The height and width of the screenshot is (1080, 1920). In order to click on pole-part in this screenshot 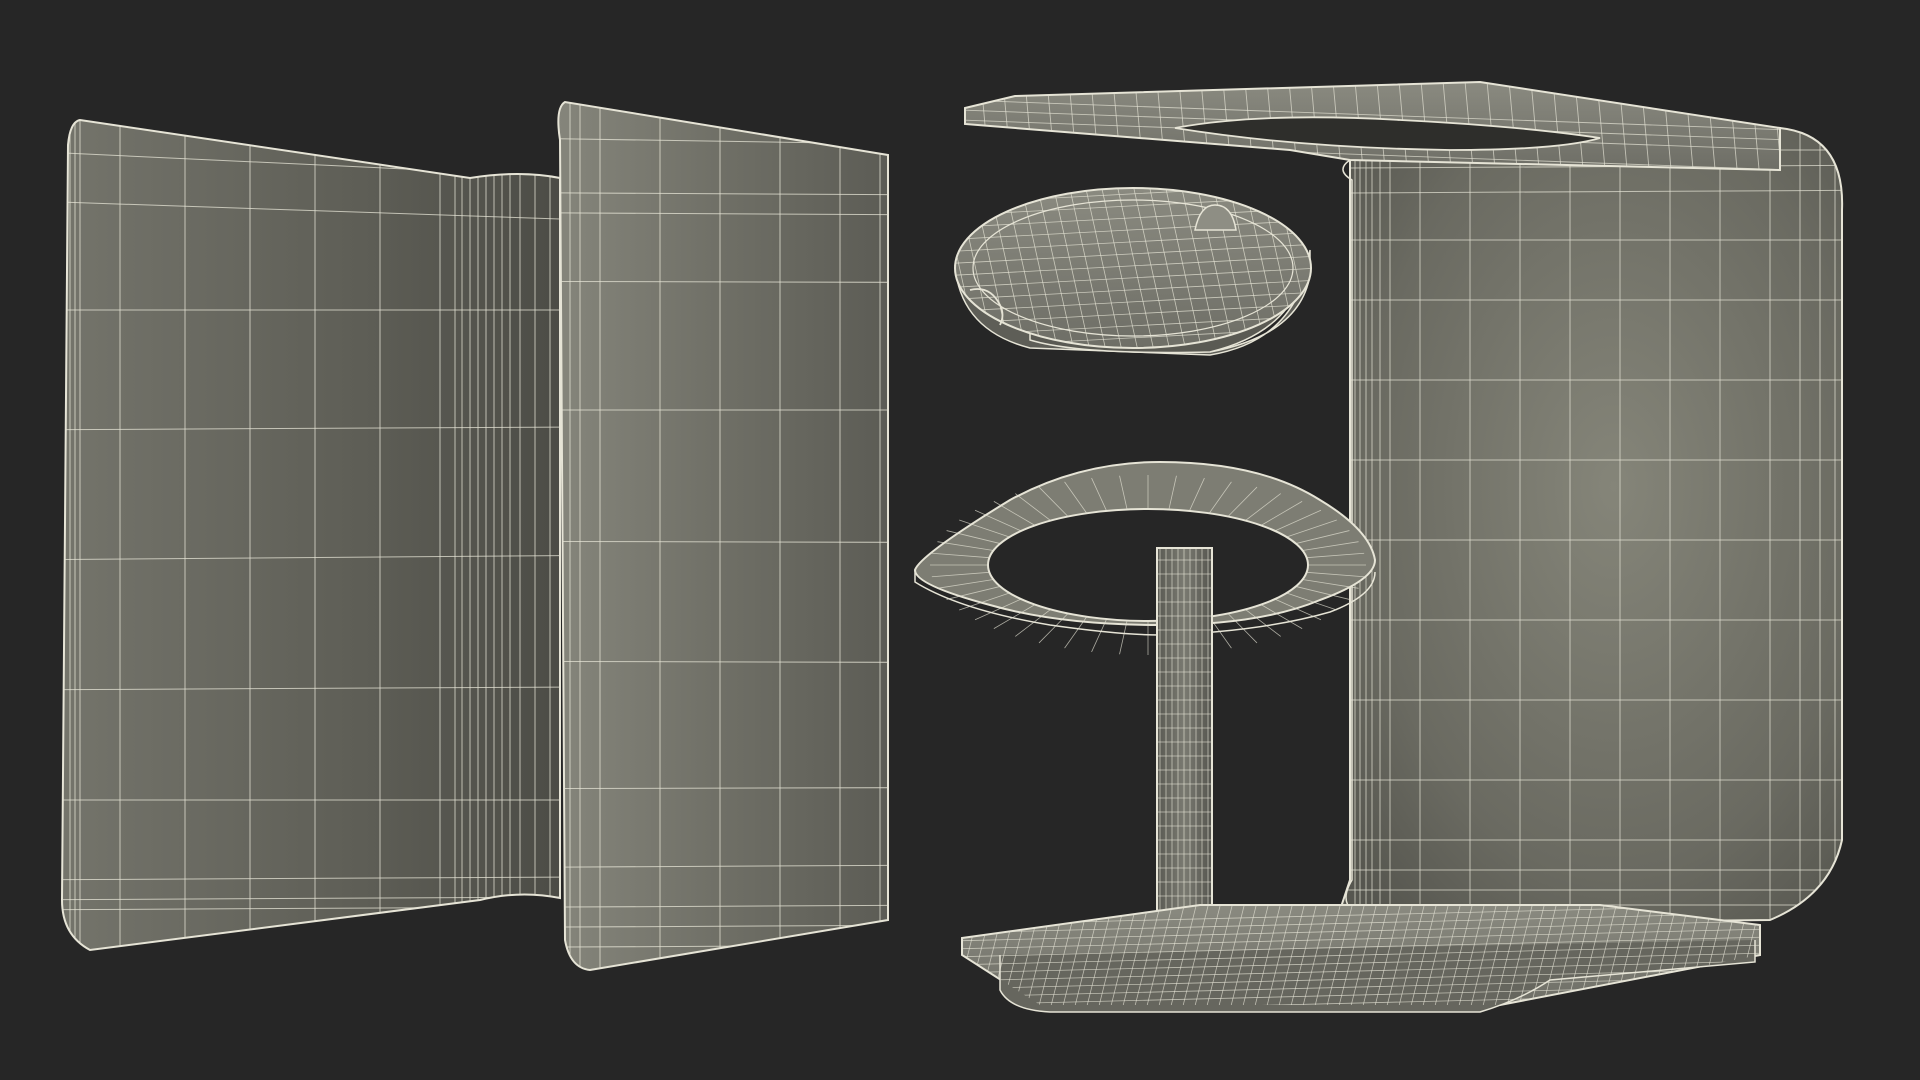, I will do `click(1184, 735)`.